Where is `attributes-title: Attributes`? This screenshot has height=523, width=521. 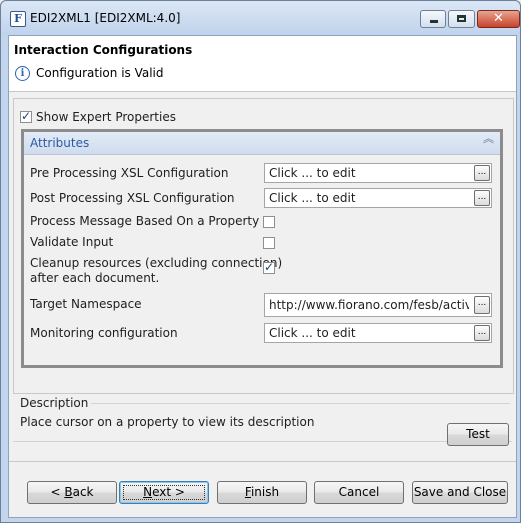
attributes-title: Attributes is located at coordinates (60, 143).